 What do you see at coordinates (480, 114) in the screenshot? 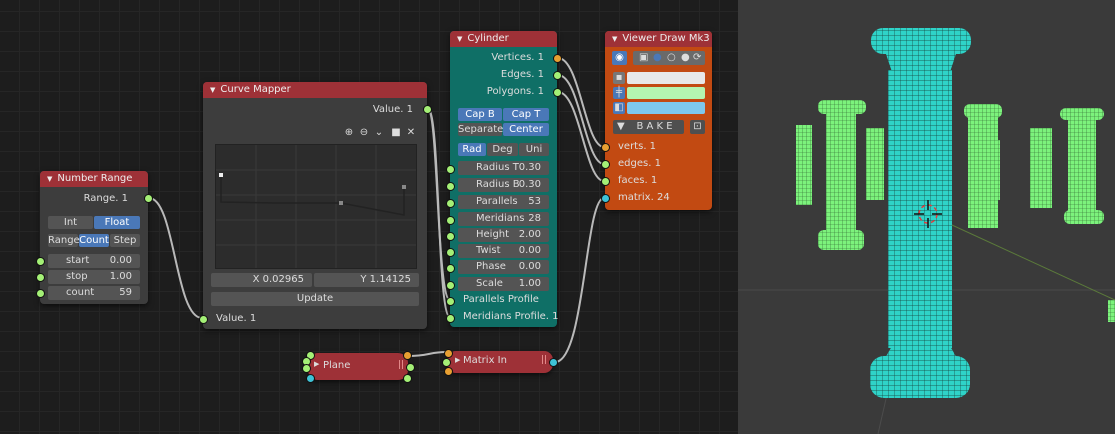
I see `cap-b-button: Cap B` at bounding box center [480, 114].